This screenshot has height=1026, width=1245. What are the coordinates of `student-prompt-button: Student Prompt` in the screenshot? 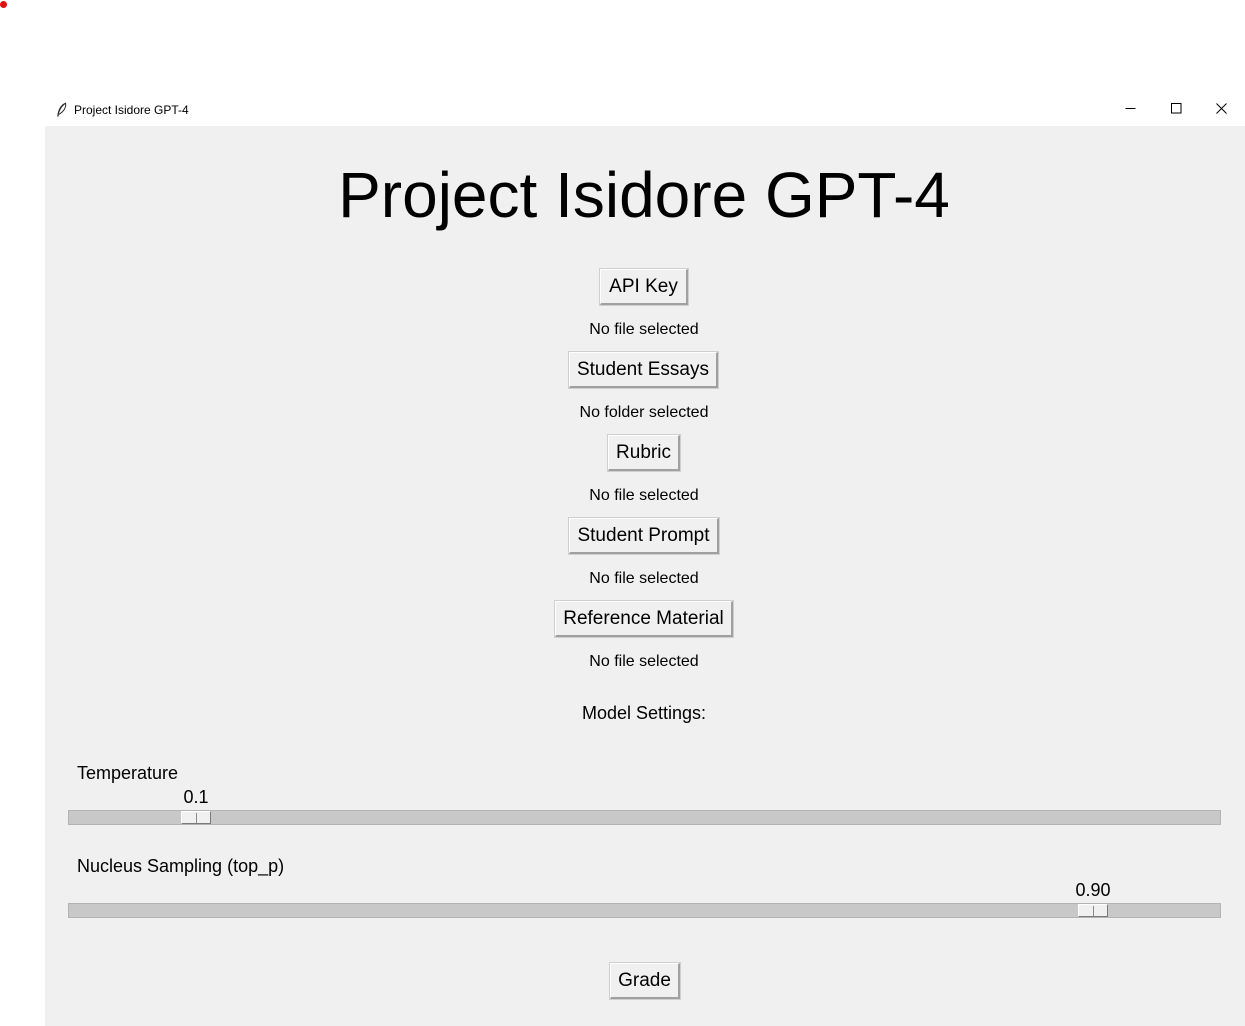 It's located at (644, 536).